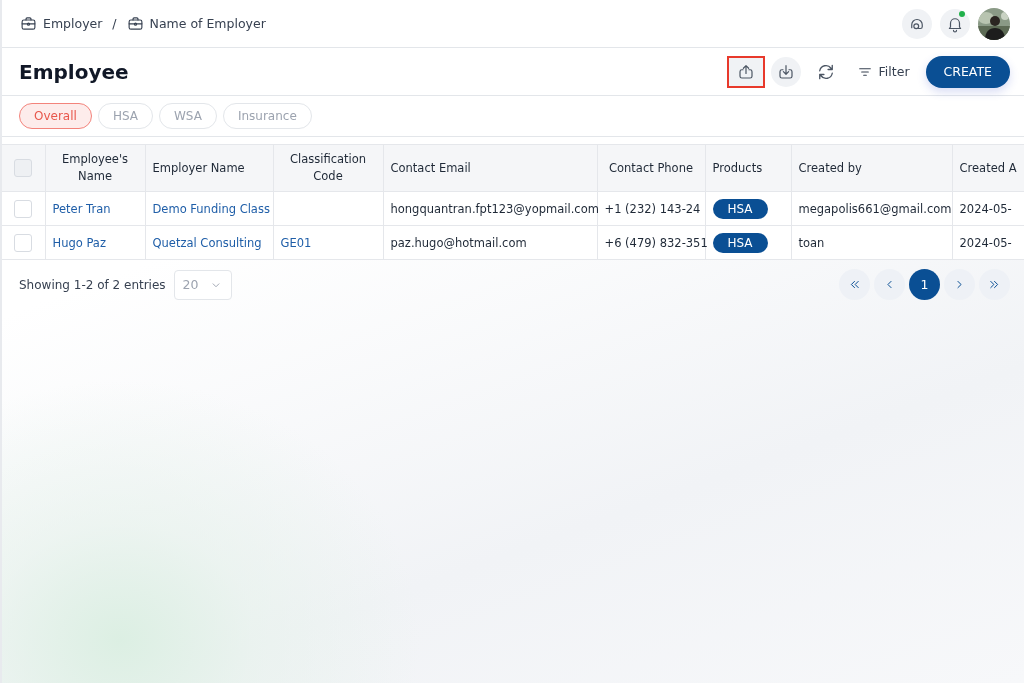  Describe the element at coordinates (988, 167) in the screenshot. I see `column-header: Created A` at that location.